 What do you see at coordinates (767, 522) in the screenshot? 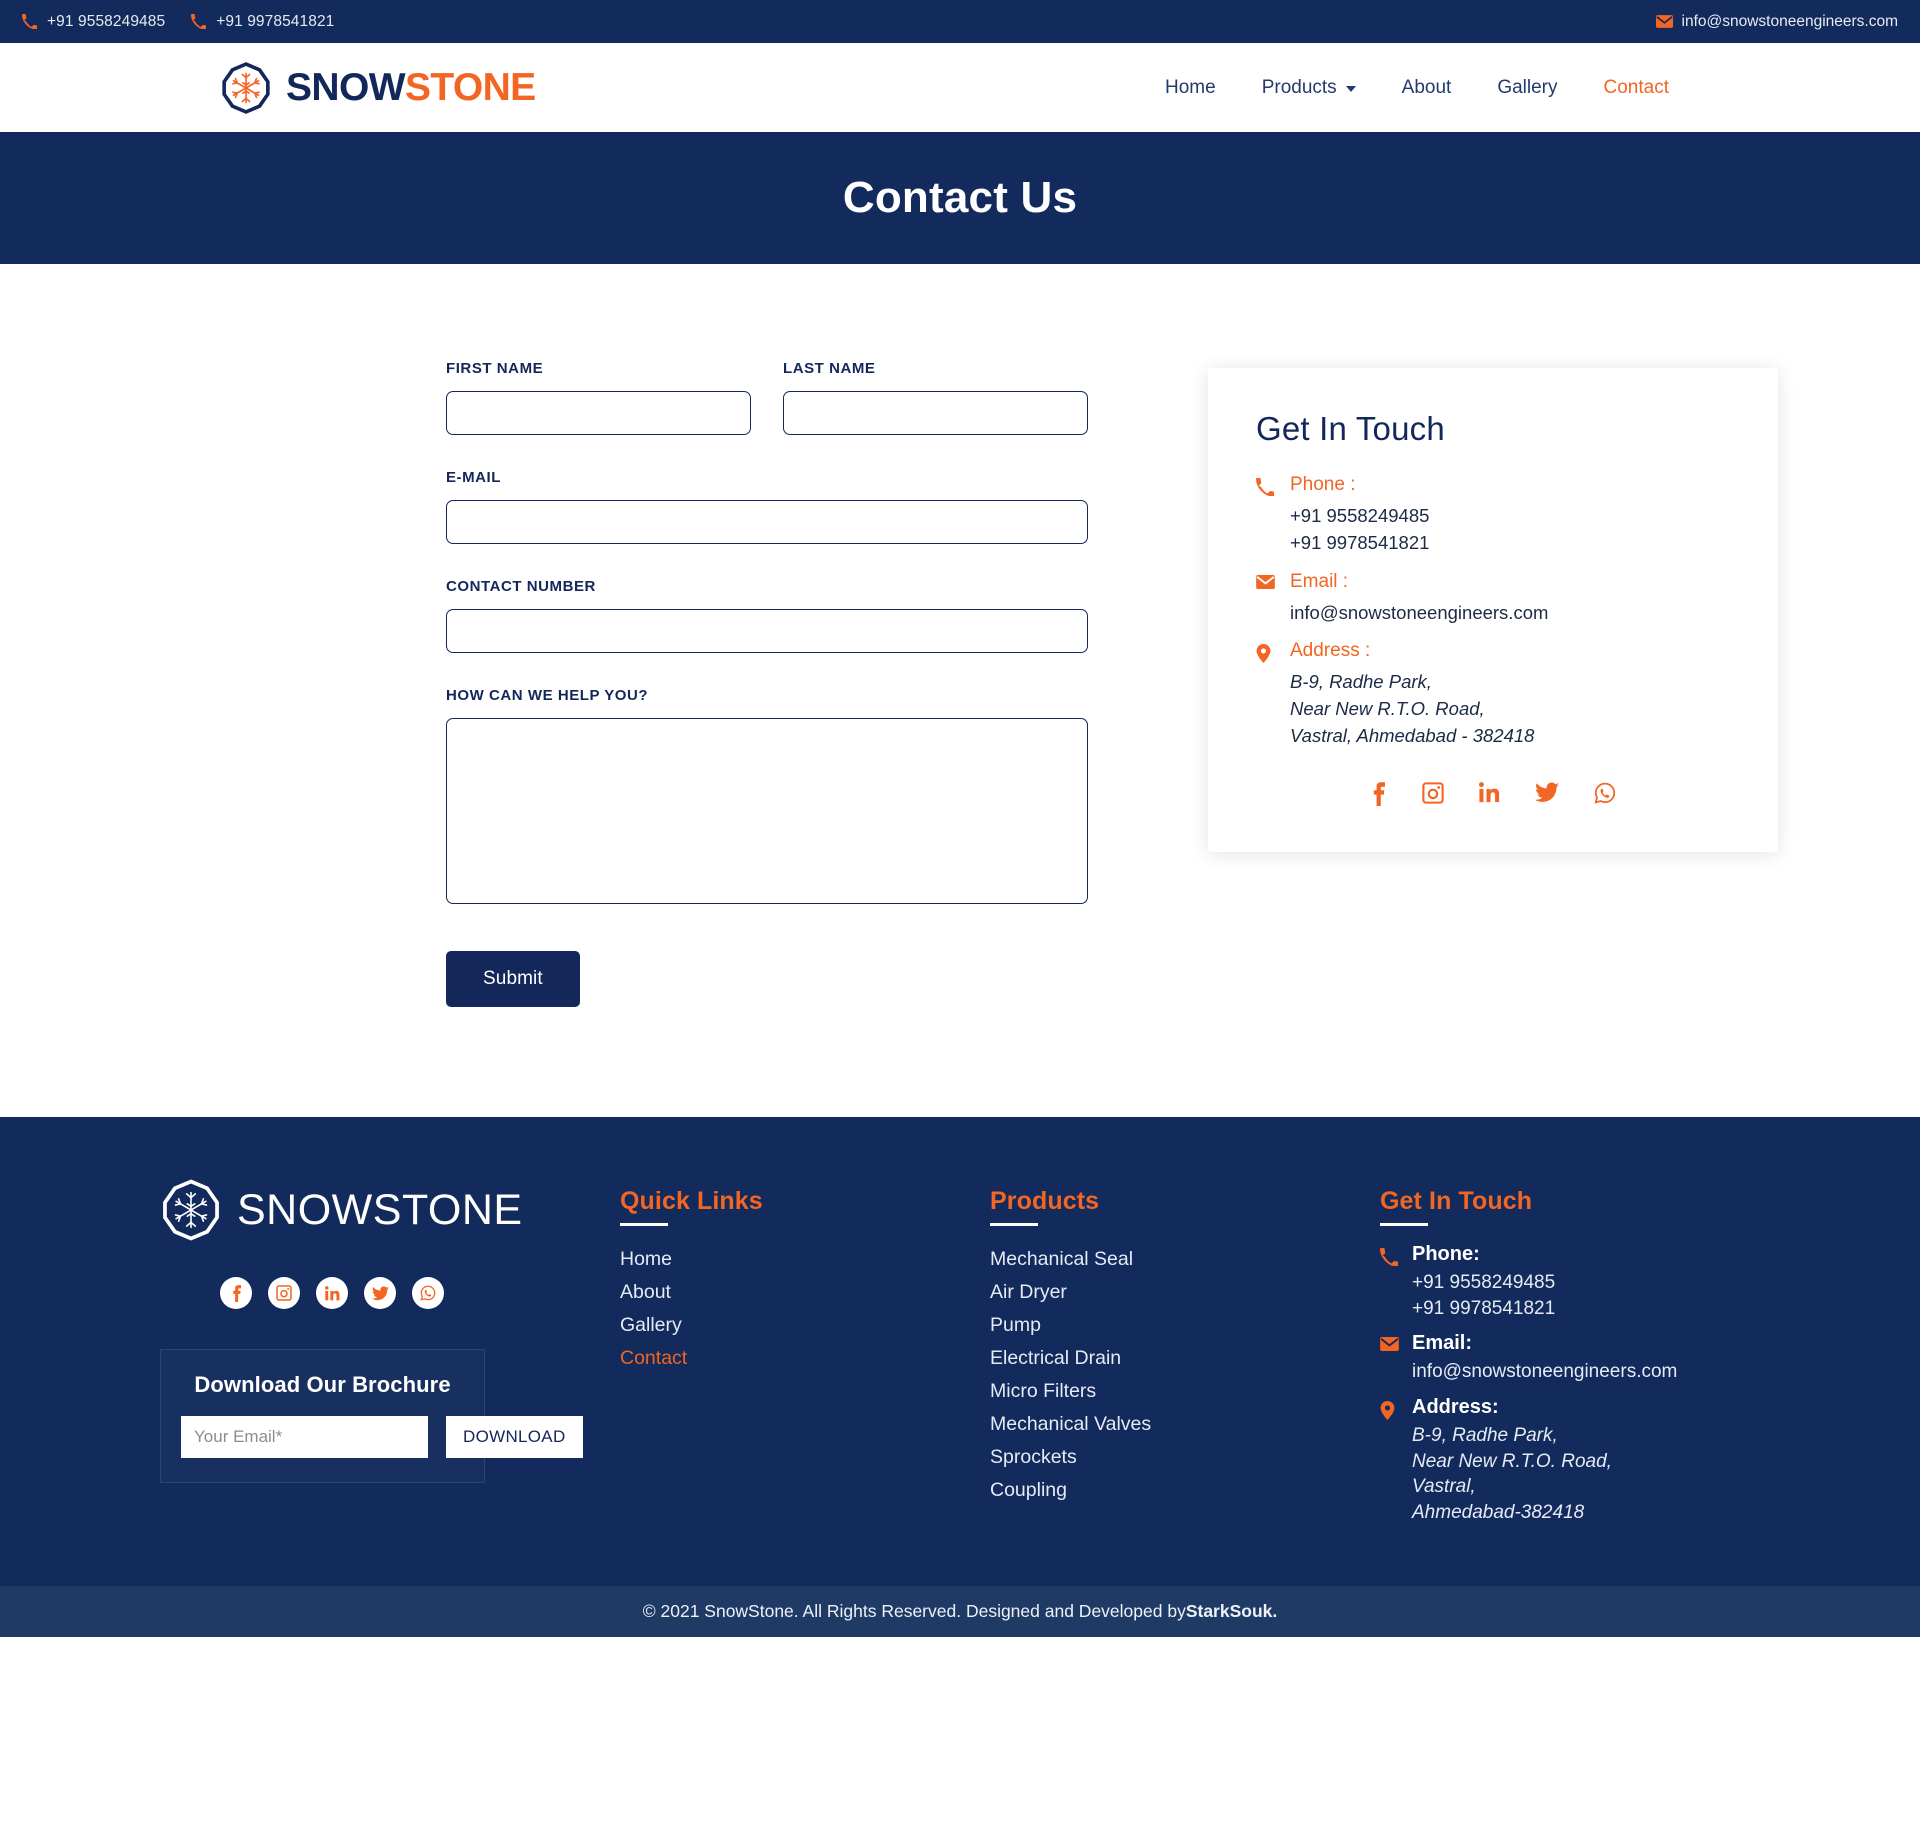
I see `email-input` at bounding box center [767, 522].